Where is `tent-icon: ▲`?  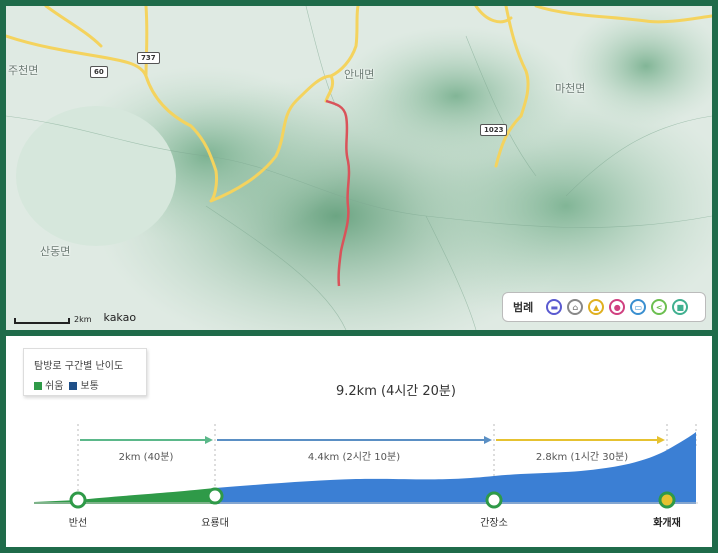 tent-icon: ▲ is located at coordinates (596, 307).